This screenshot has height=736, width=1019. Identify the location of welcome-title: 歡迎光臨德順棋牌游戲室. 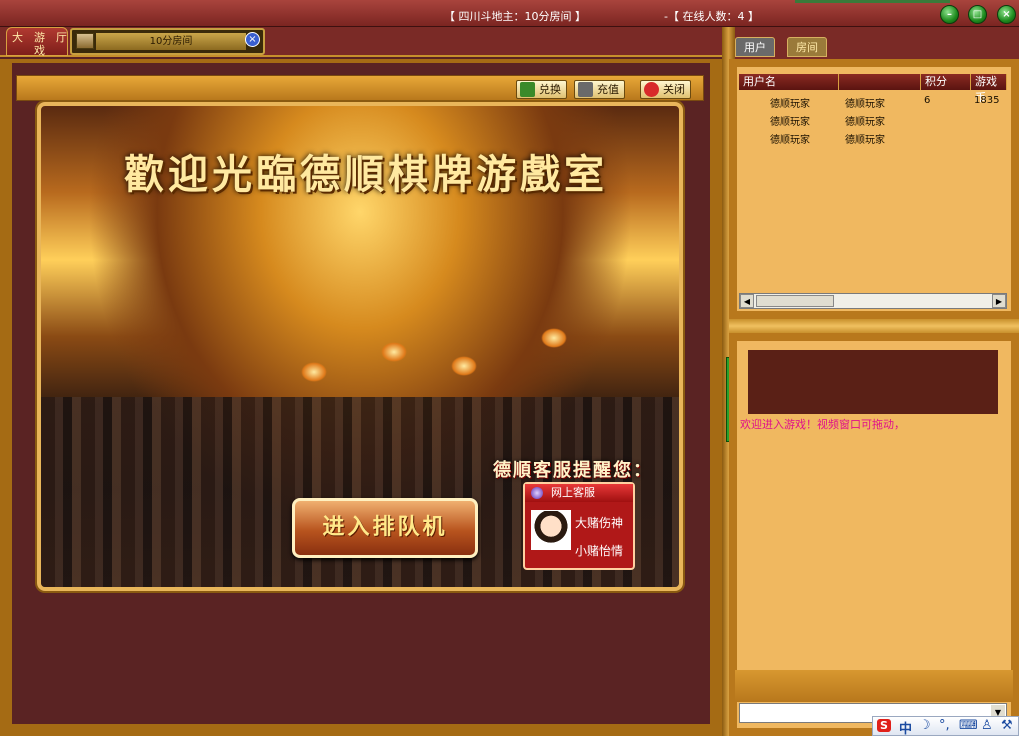
(366, 174).